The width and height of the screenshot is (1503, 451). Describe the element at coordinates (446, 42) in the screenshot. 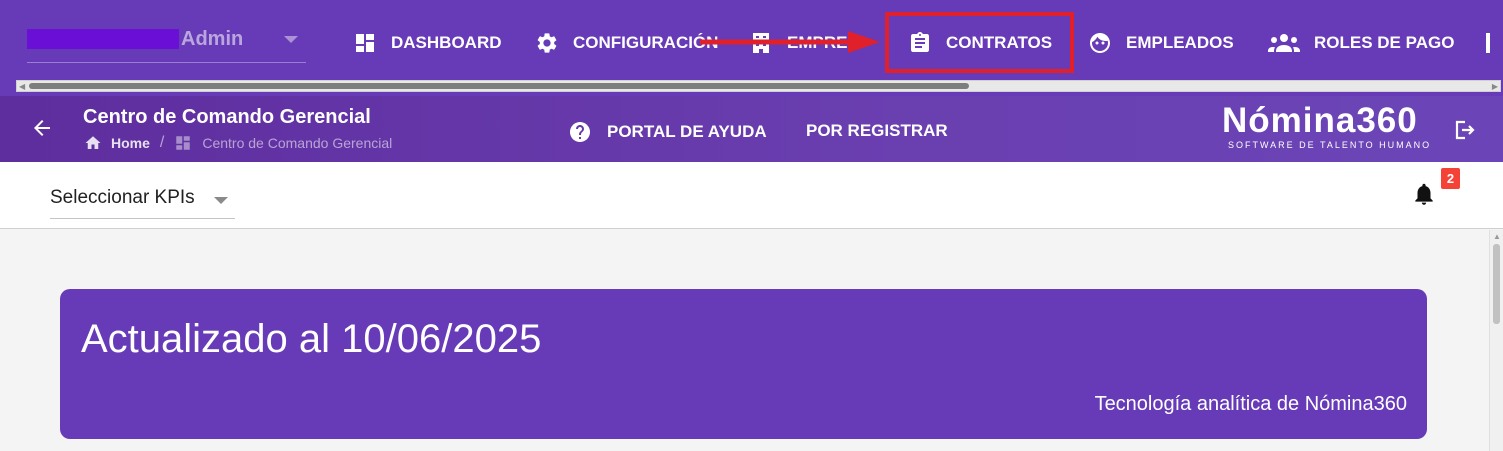

I see `nav-item-label: DASHBOARD` at that location.